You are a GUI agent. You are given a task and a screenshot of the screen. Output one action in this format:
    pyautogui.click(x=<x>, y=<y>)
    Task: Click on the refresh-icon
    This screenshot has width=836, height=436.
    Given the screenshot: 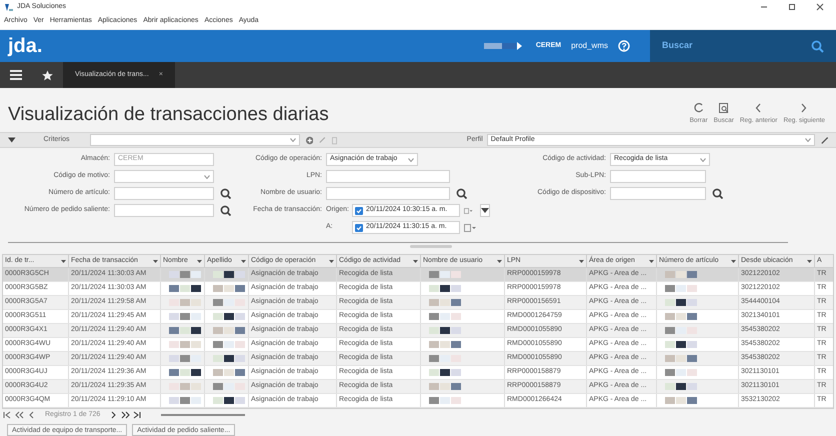 What is the action you would take?
    pyautogui.click(x=698, y=108)
    